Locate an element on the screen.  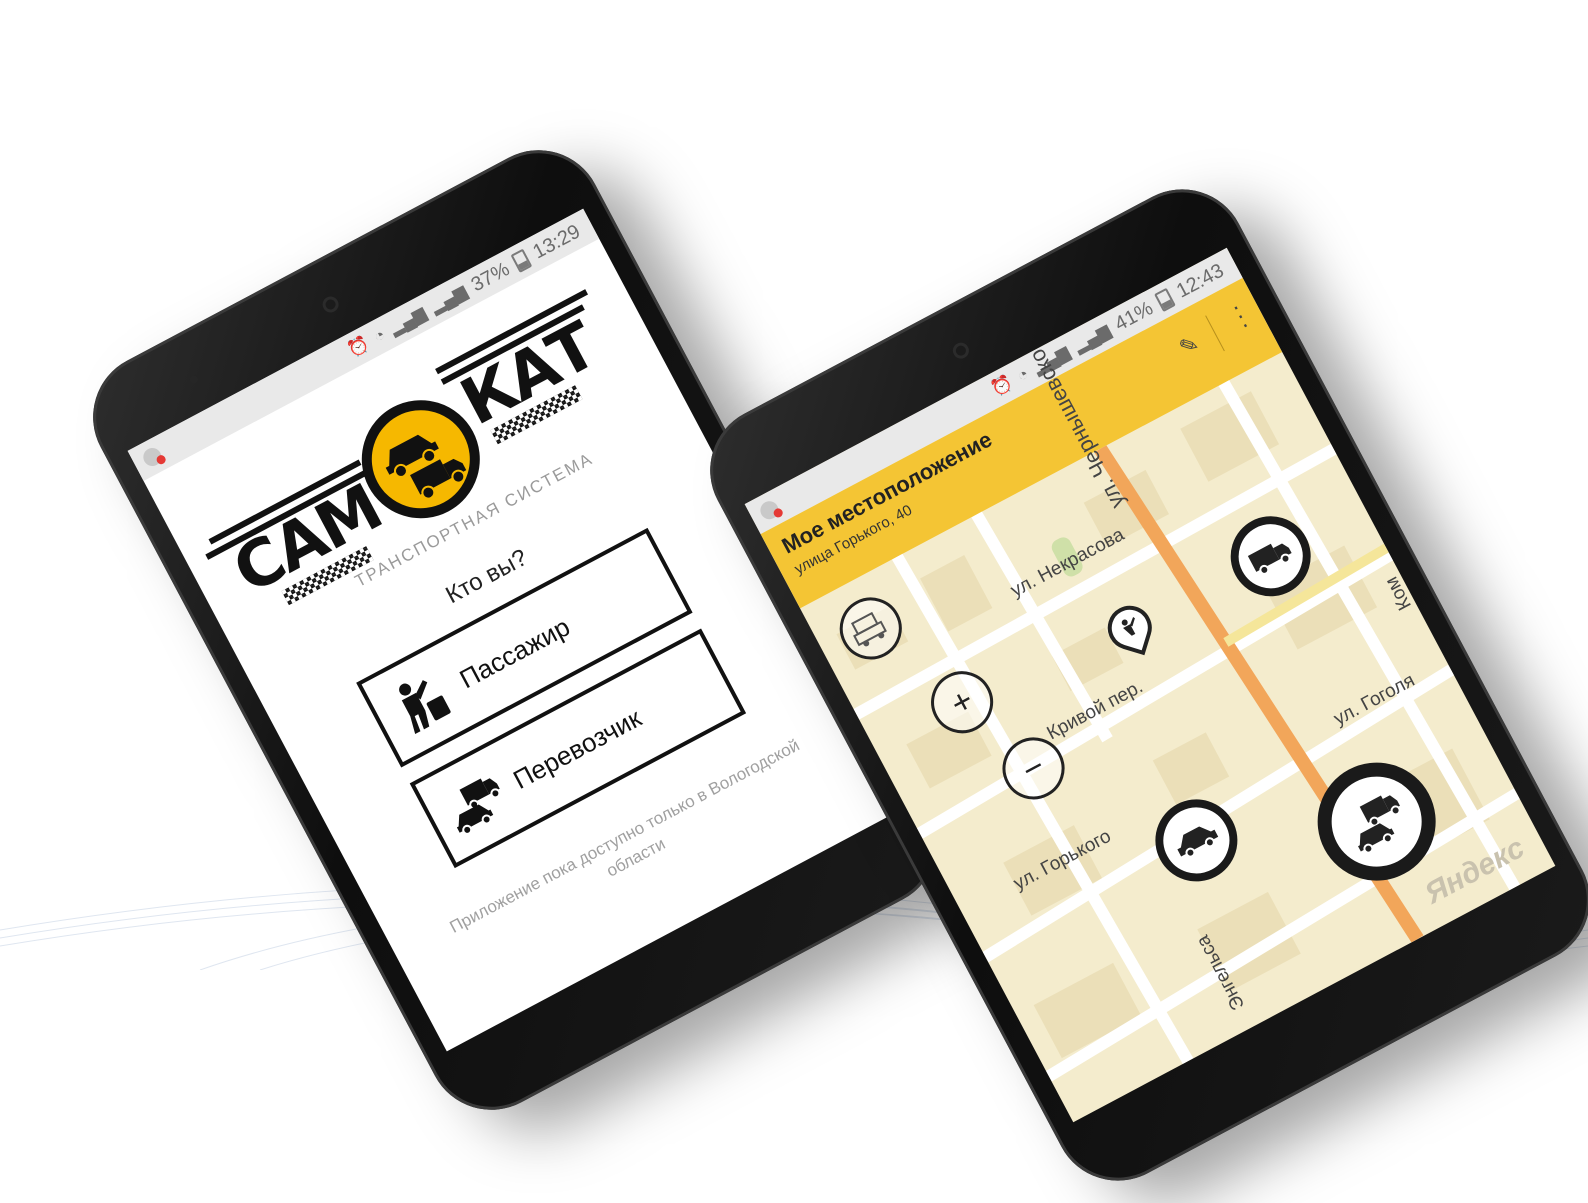
signal-icon-2: ▂▄▆ is located at coordinates (448, 299).